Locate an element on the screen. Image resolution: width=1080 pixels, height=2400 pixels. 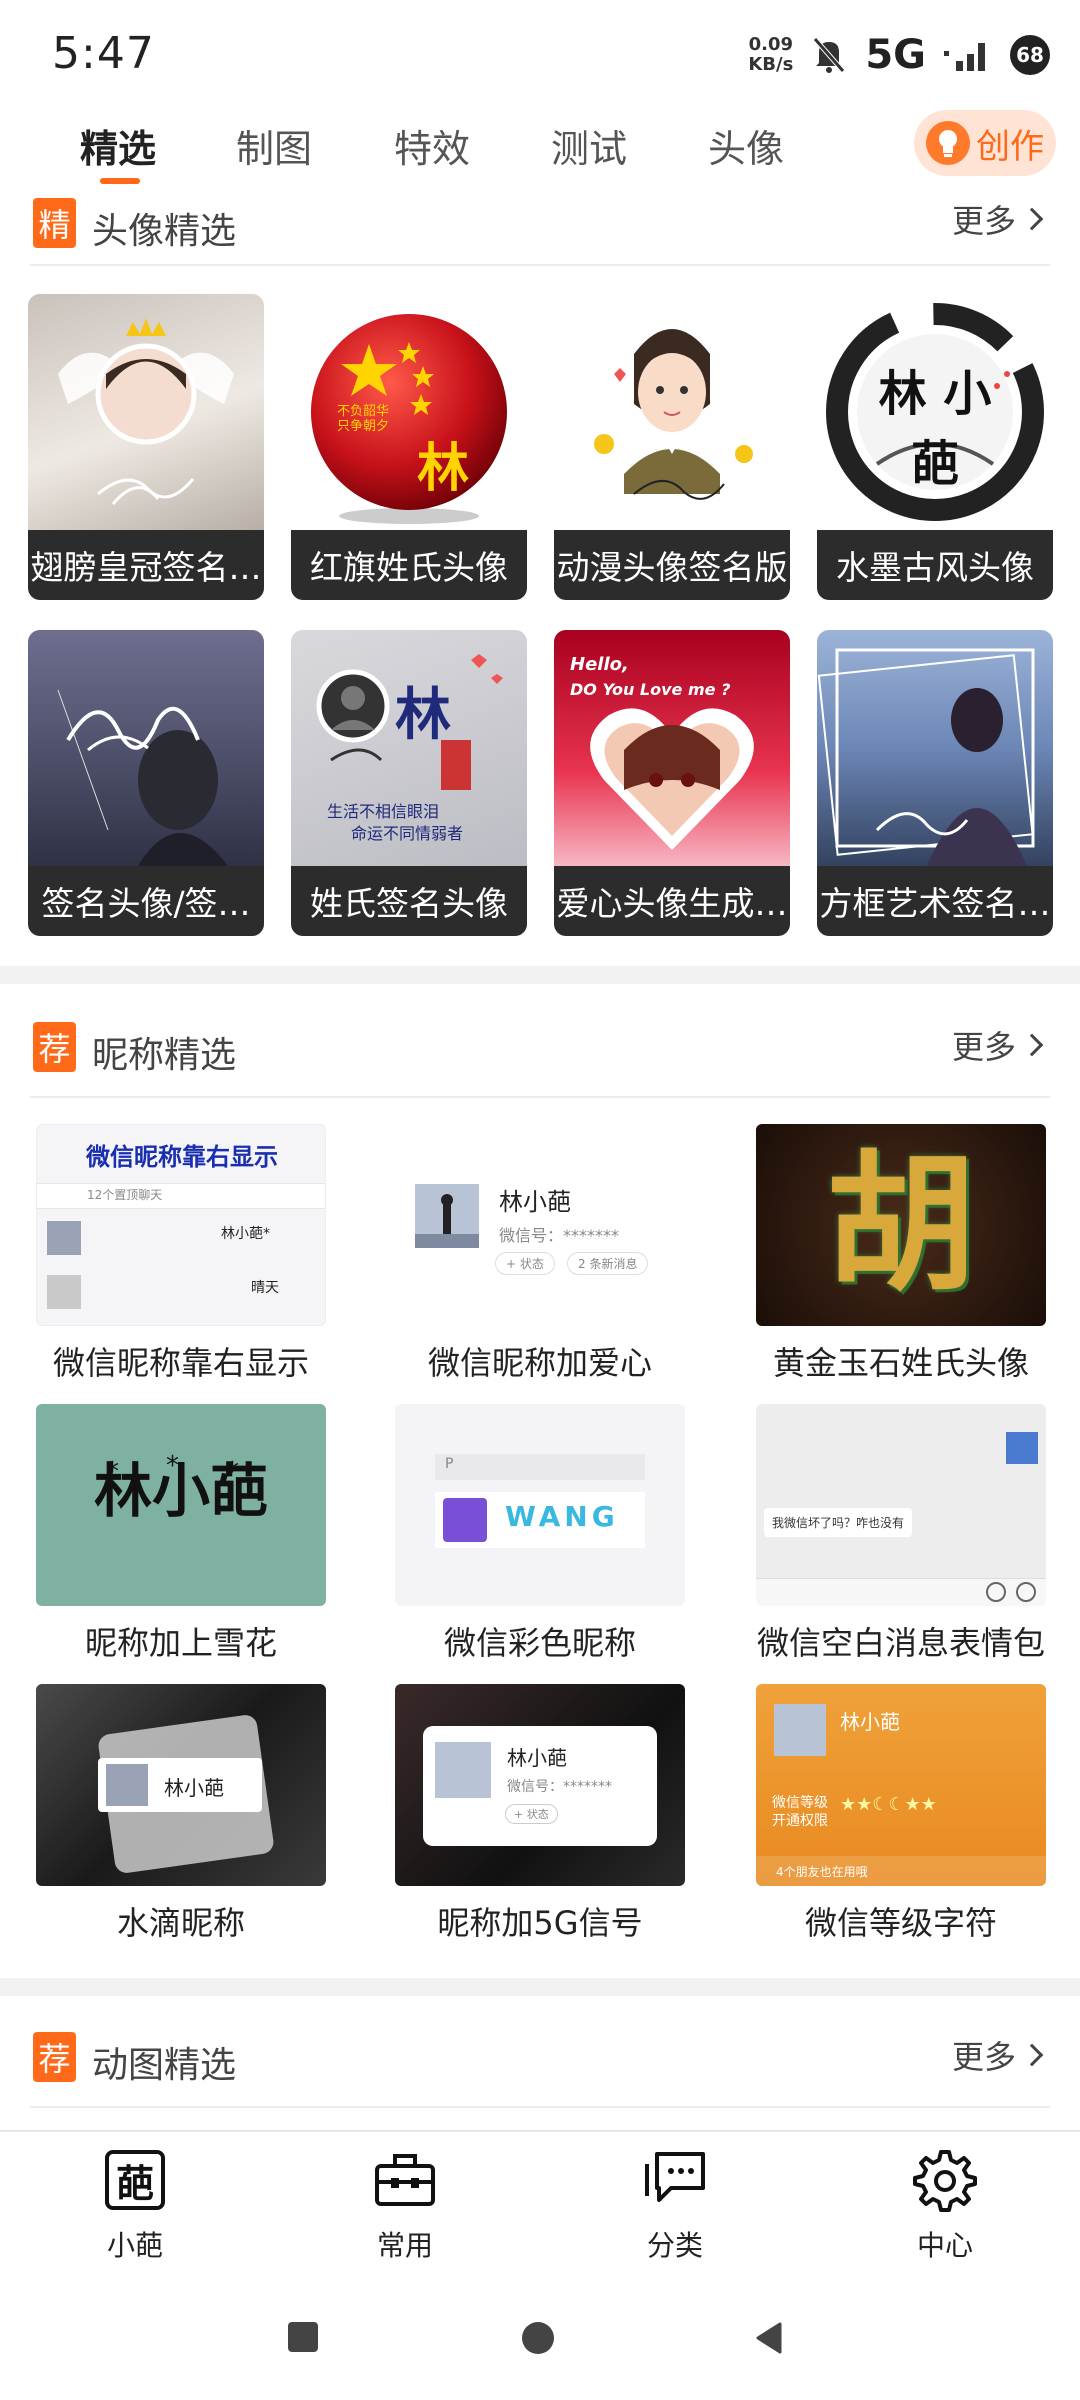
nickname-section-header: 荐 昵称精选 更多 is located at coordinates (540, 1048).